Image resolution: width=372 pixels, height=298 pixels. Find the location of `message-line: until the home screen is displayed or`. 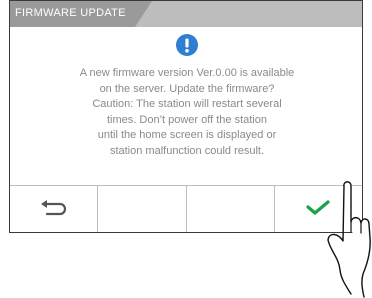

message-line: until the home screen is displayed or is located at coordinates (187, 135).